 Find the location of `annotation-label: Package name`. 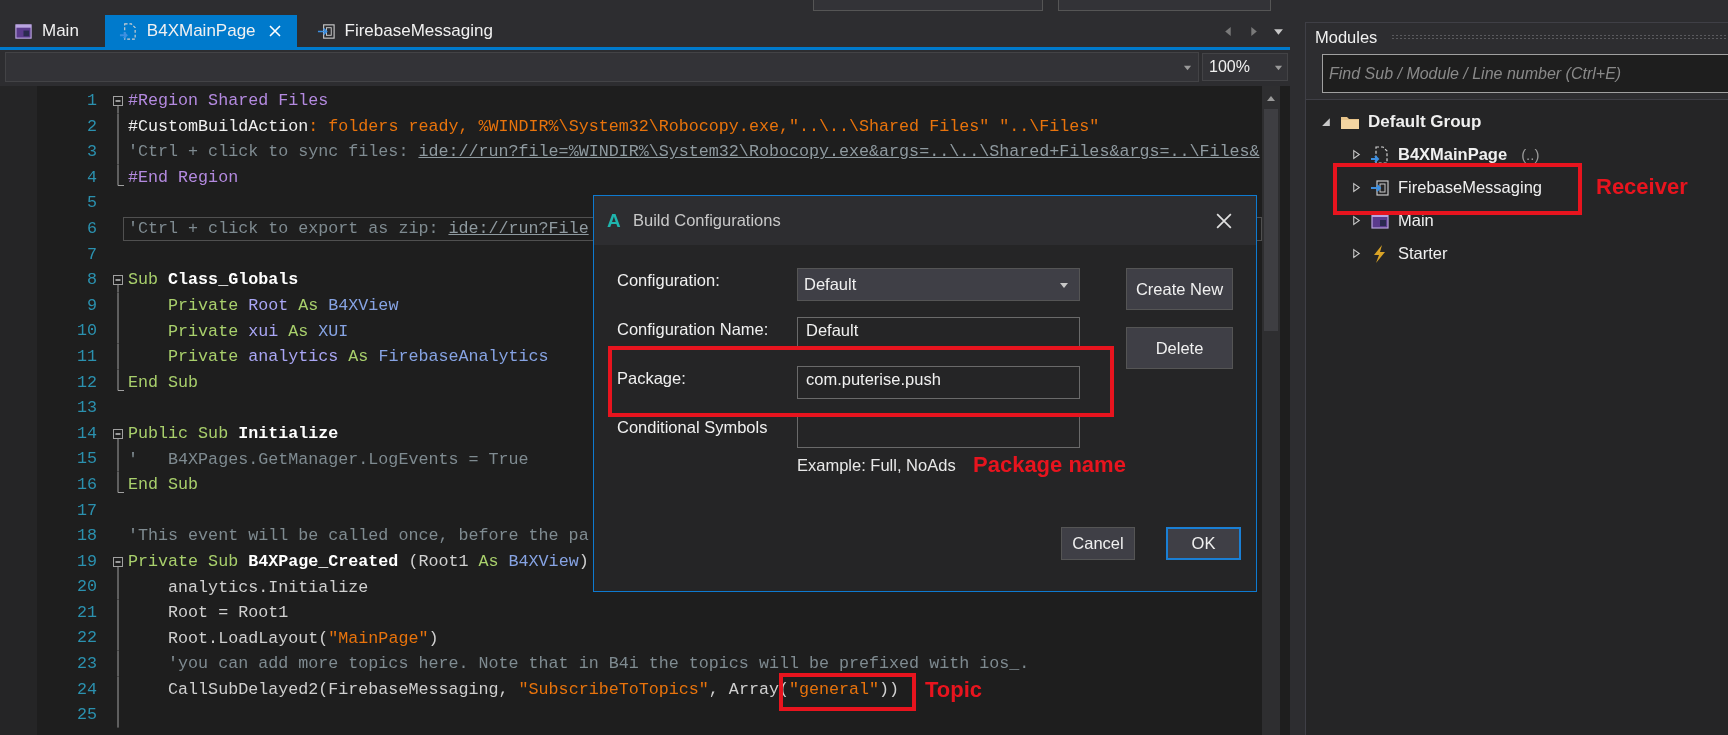

annotation-label: Package name is located at coordinates (1049, 465).